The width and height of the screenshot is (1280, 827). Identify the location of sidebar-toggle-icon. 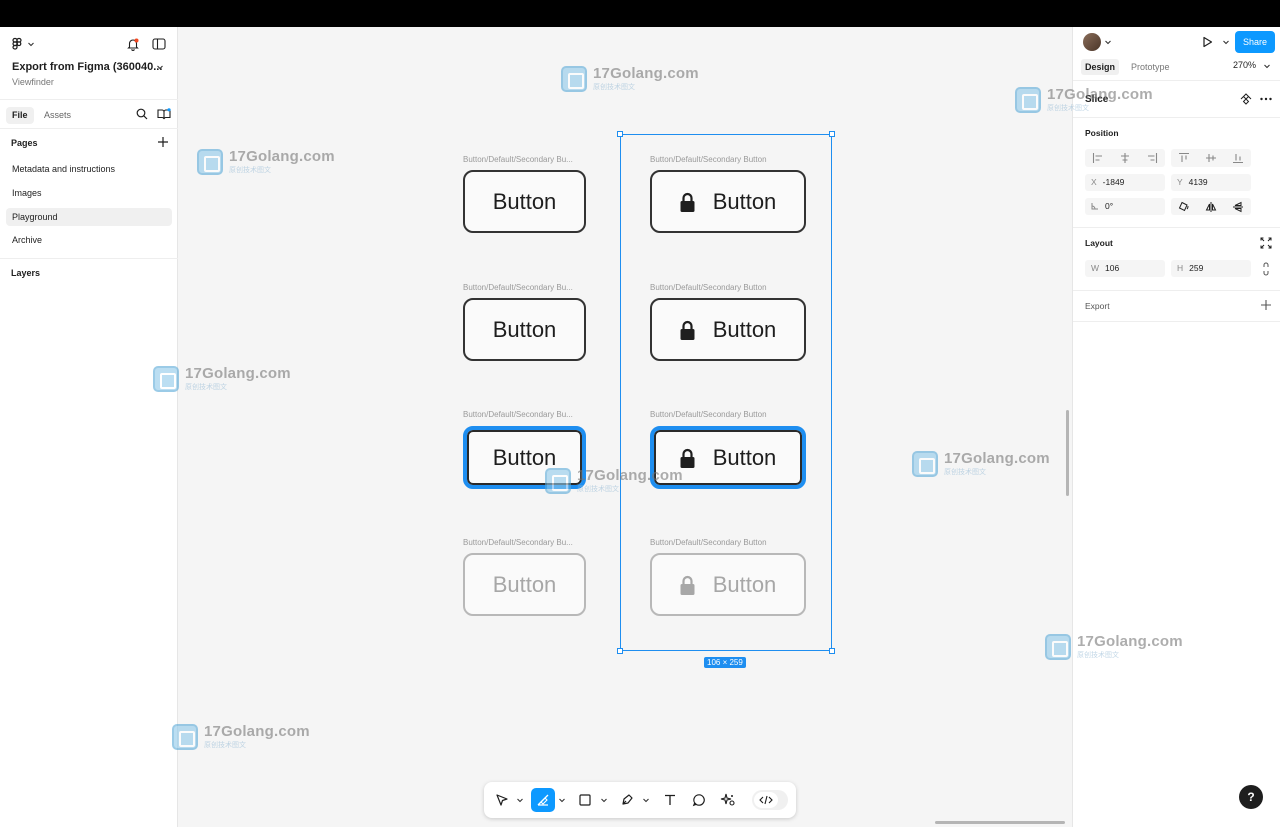
(159, 44).